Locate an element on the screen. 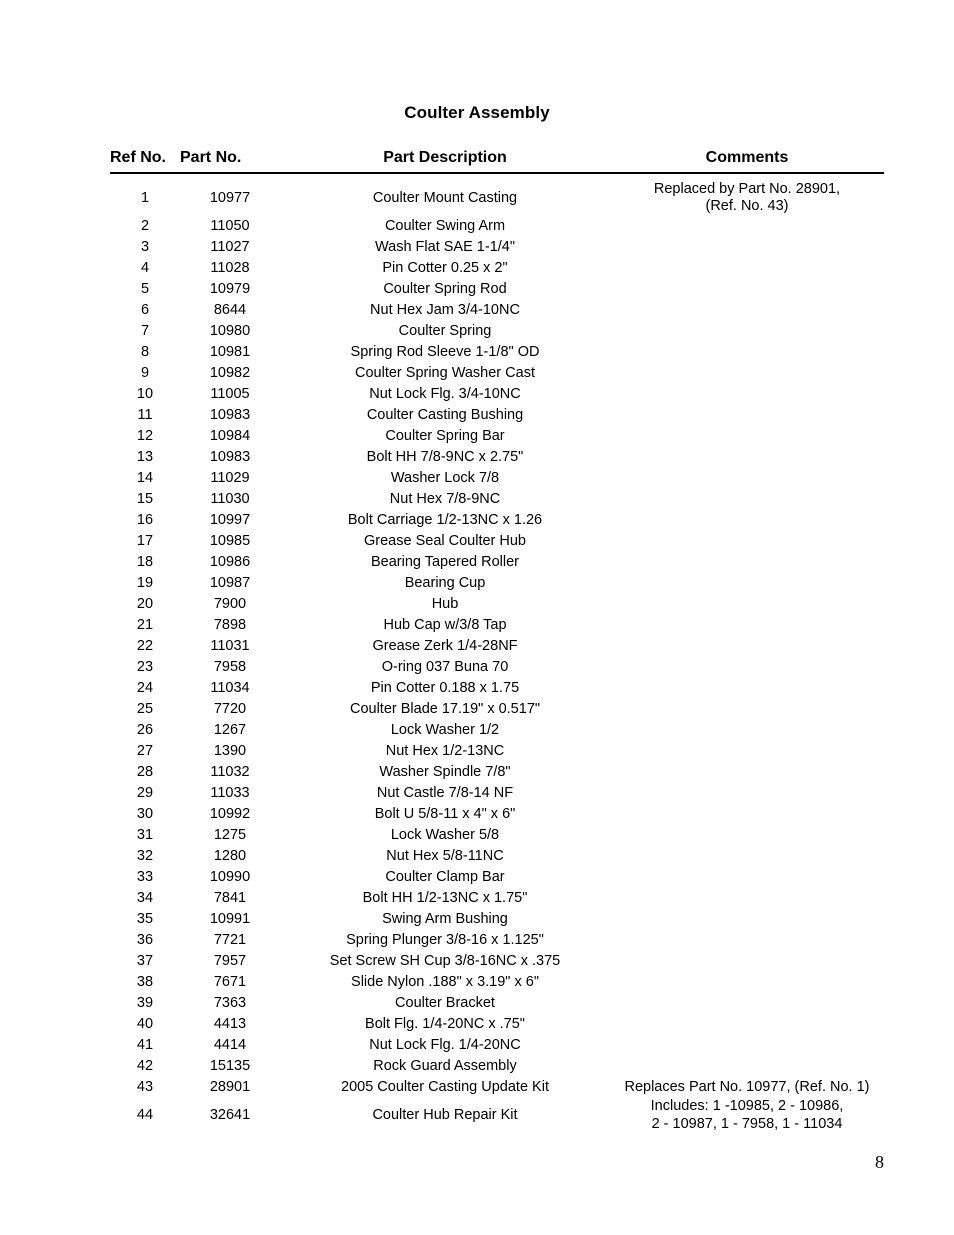 The width and height of the screenshot is (954, 1235). cell-ref-no: 35 is located at coordinates (145, 918).